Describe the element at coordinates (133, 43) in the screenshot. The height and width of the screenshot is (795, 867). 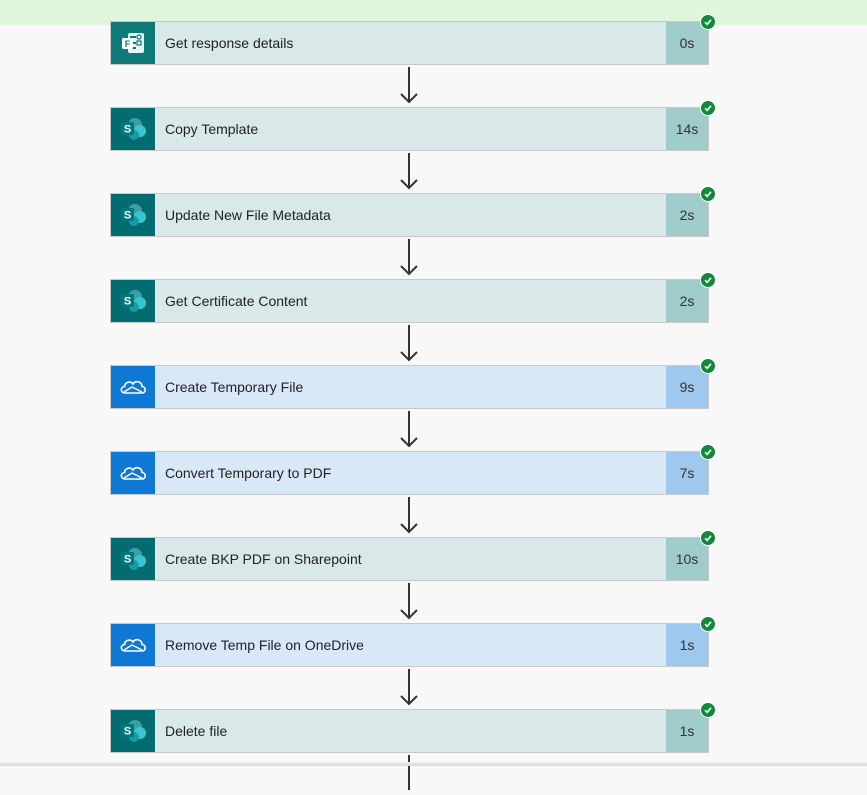
I see `forms-icon: F` at that location.